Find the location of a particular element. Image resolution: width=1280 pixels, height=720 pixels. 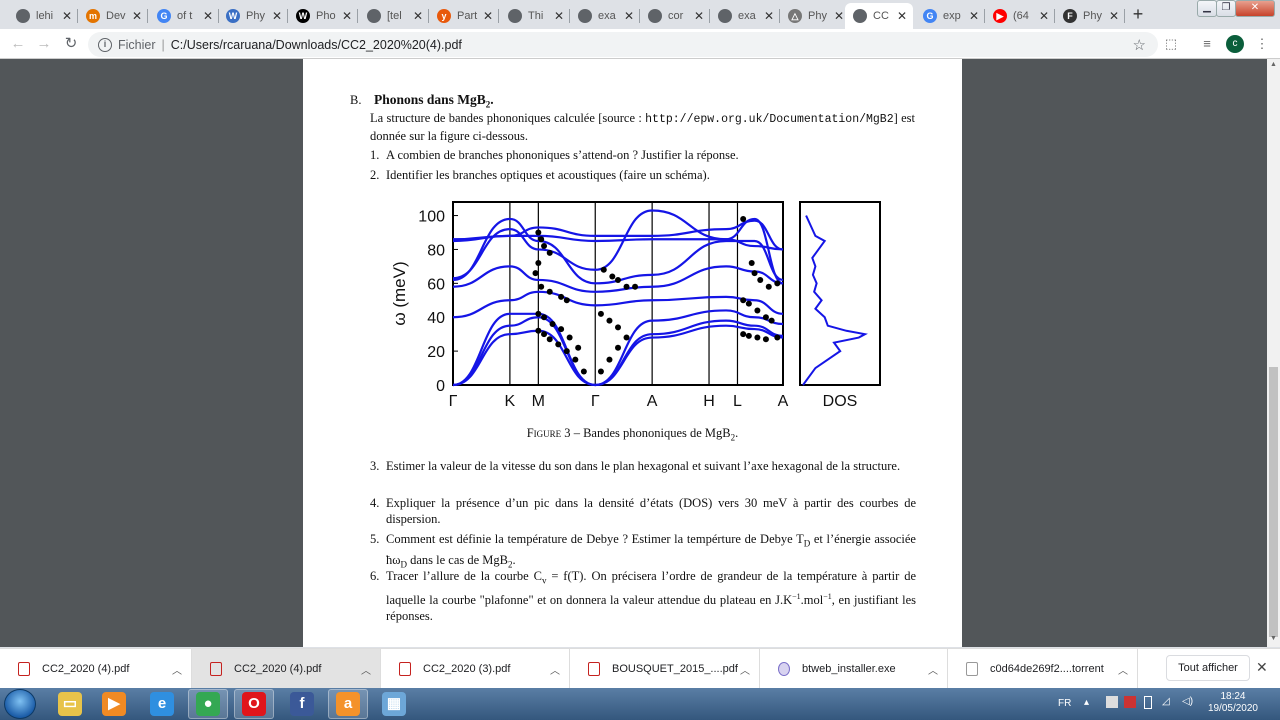

scrollbar-thumb is located at coordinates (1273, 502).